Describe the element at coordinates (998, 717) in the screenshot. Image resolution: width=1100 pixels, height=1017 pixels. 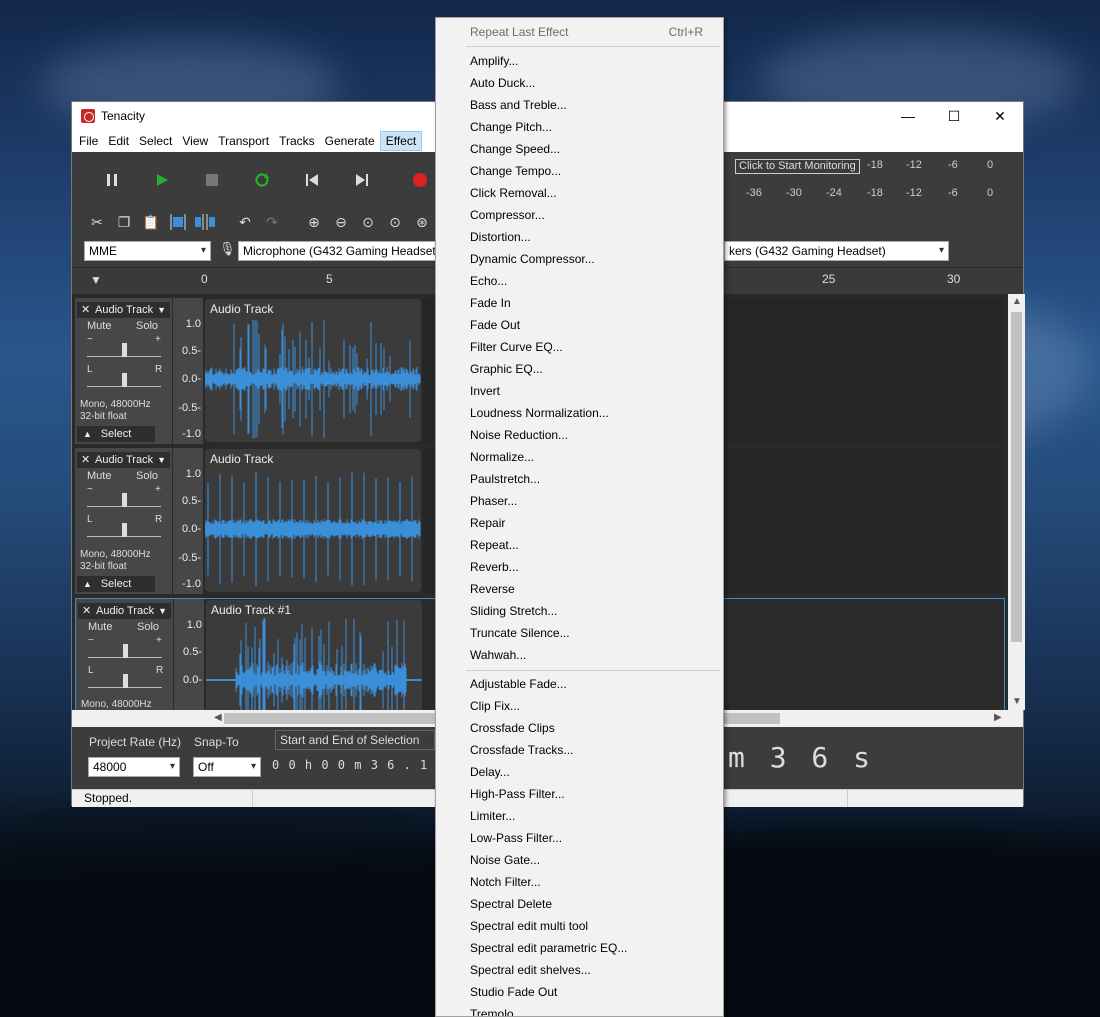
I see `scroll-right-icon: ▶` at that location.